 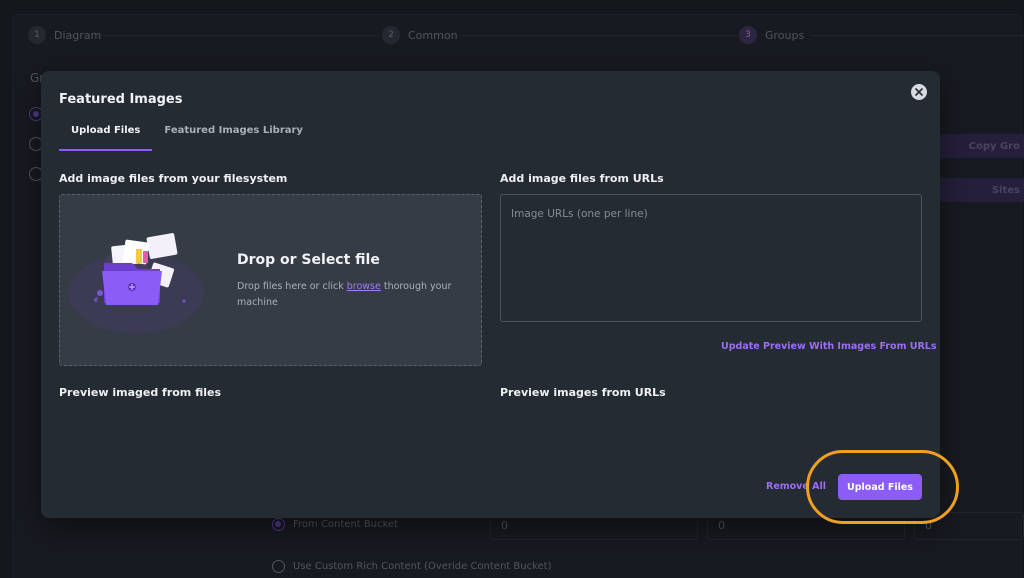 What do you see at coordinates (711, 258) in the screenshot?
I see `image-urls-input` at bounding box center [711, 258].